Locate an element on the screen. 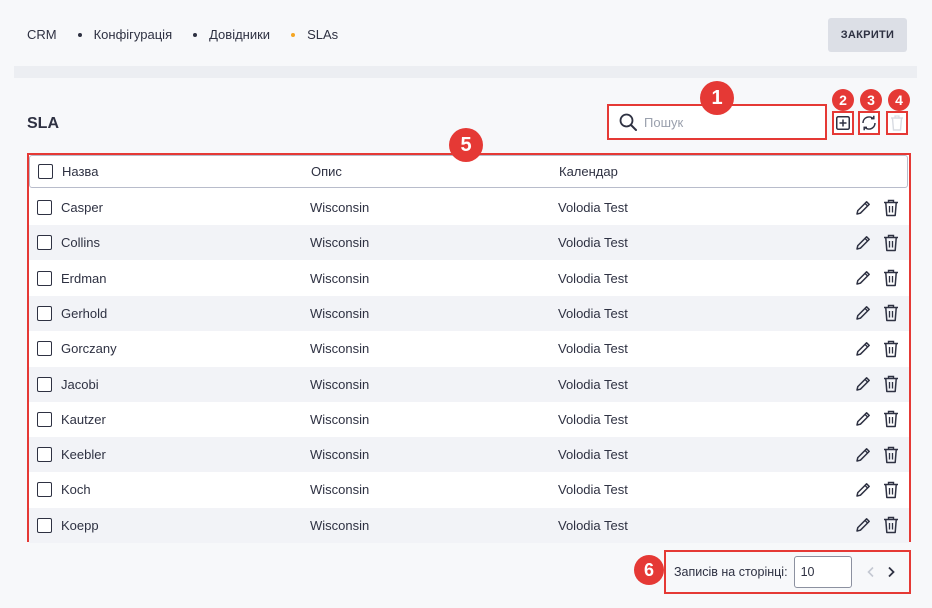 The image size is (932, 608). cell-name: Gerhold is located at coordinates (84, 313).